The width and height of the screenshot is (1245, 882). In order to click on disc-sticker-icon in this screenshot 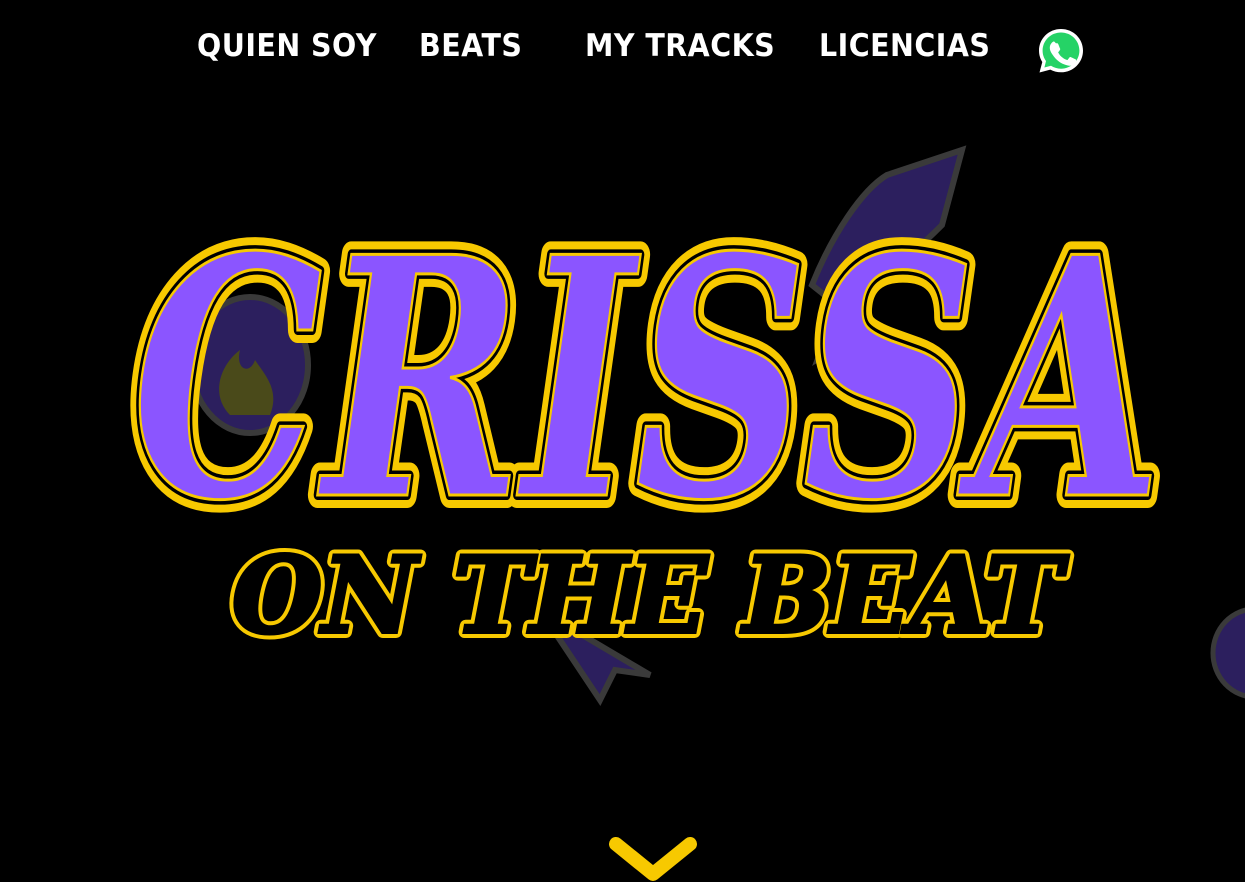, I will do `click(1227, 652)`.